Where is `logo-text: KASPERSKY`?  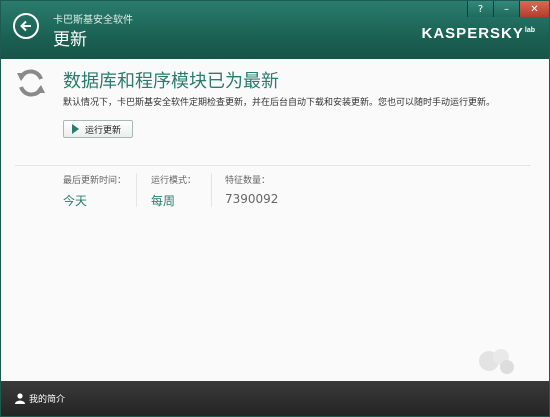 logo-text: KASPERSKY is located at coordinates (472, 33).